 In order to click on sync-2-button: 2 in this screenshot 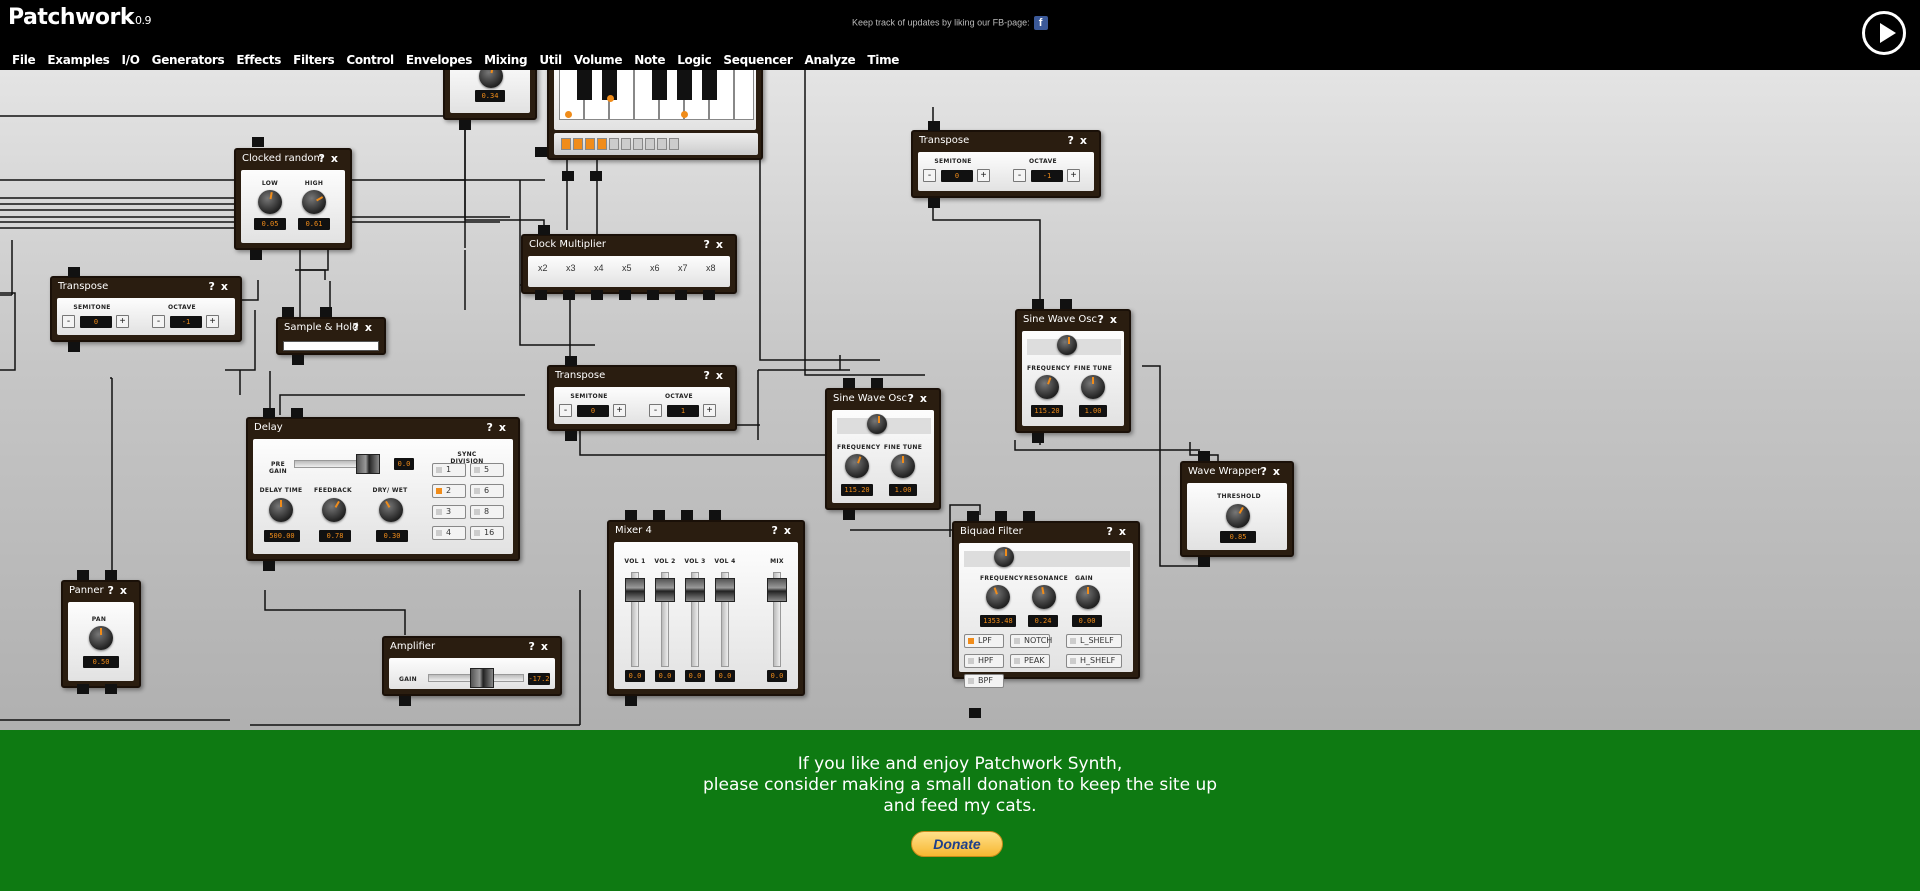, I will do `click(449, 491)`.